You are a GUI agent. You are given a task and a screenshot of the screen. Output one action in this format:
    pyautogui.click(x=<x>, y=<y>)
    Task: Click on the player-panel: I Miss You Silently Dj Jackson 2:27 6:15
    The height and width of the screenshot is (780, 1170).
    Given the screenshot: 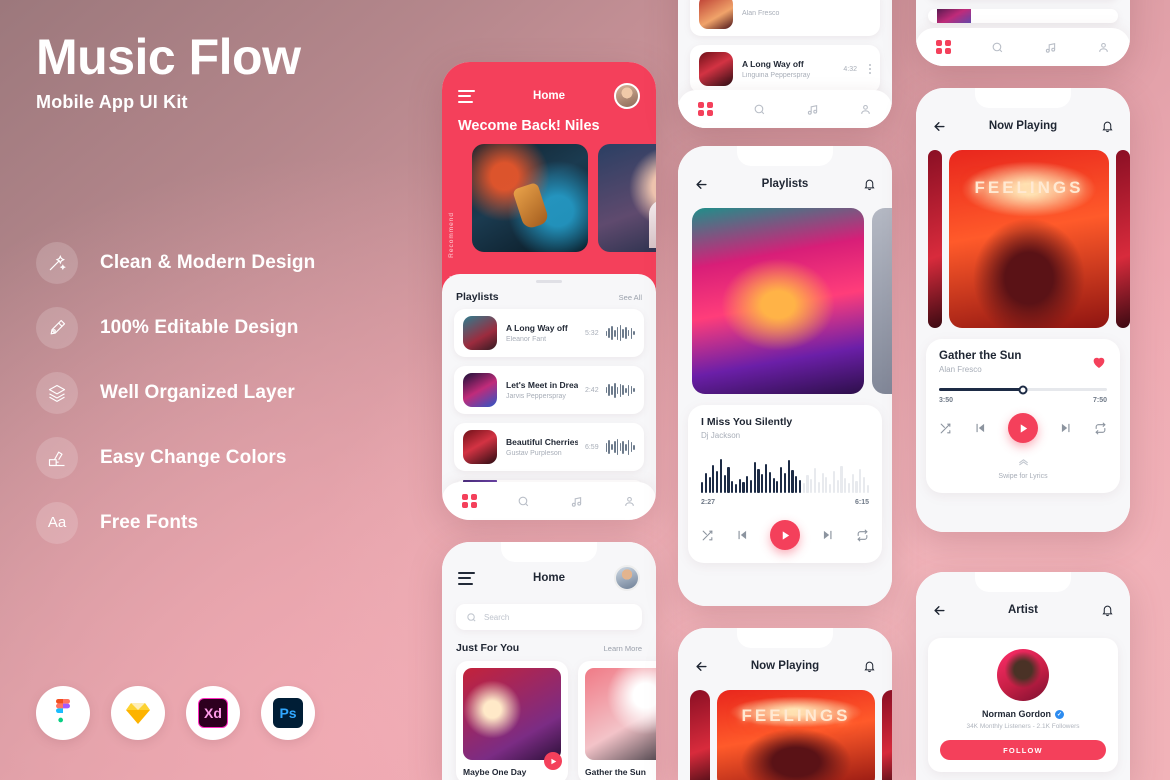 What is the action you would take?
    pyautogui.click(x=785, y=484)
    